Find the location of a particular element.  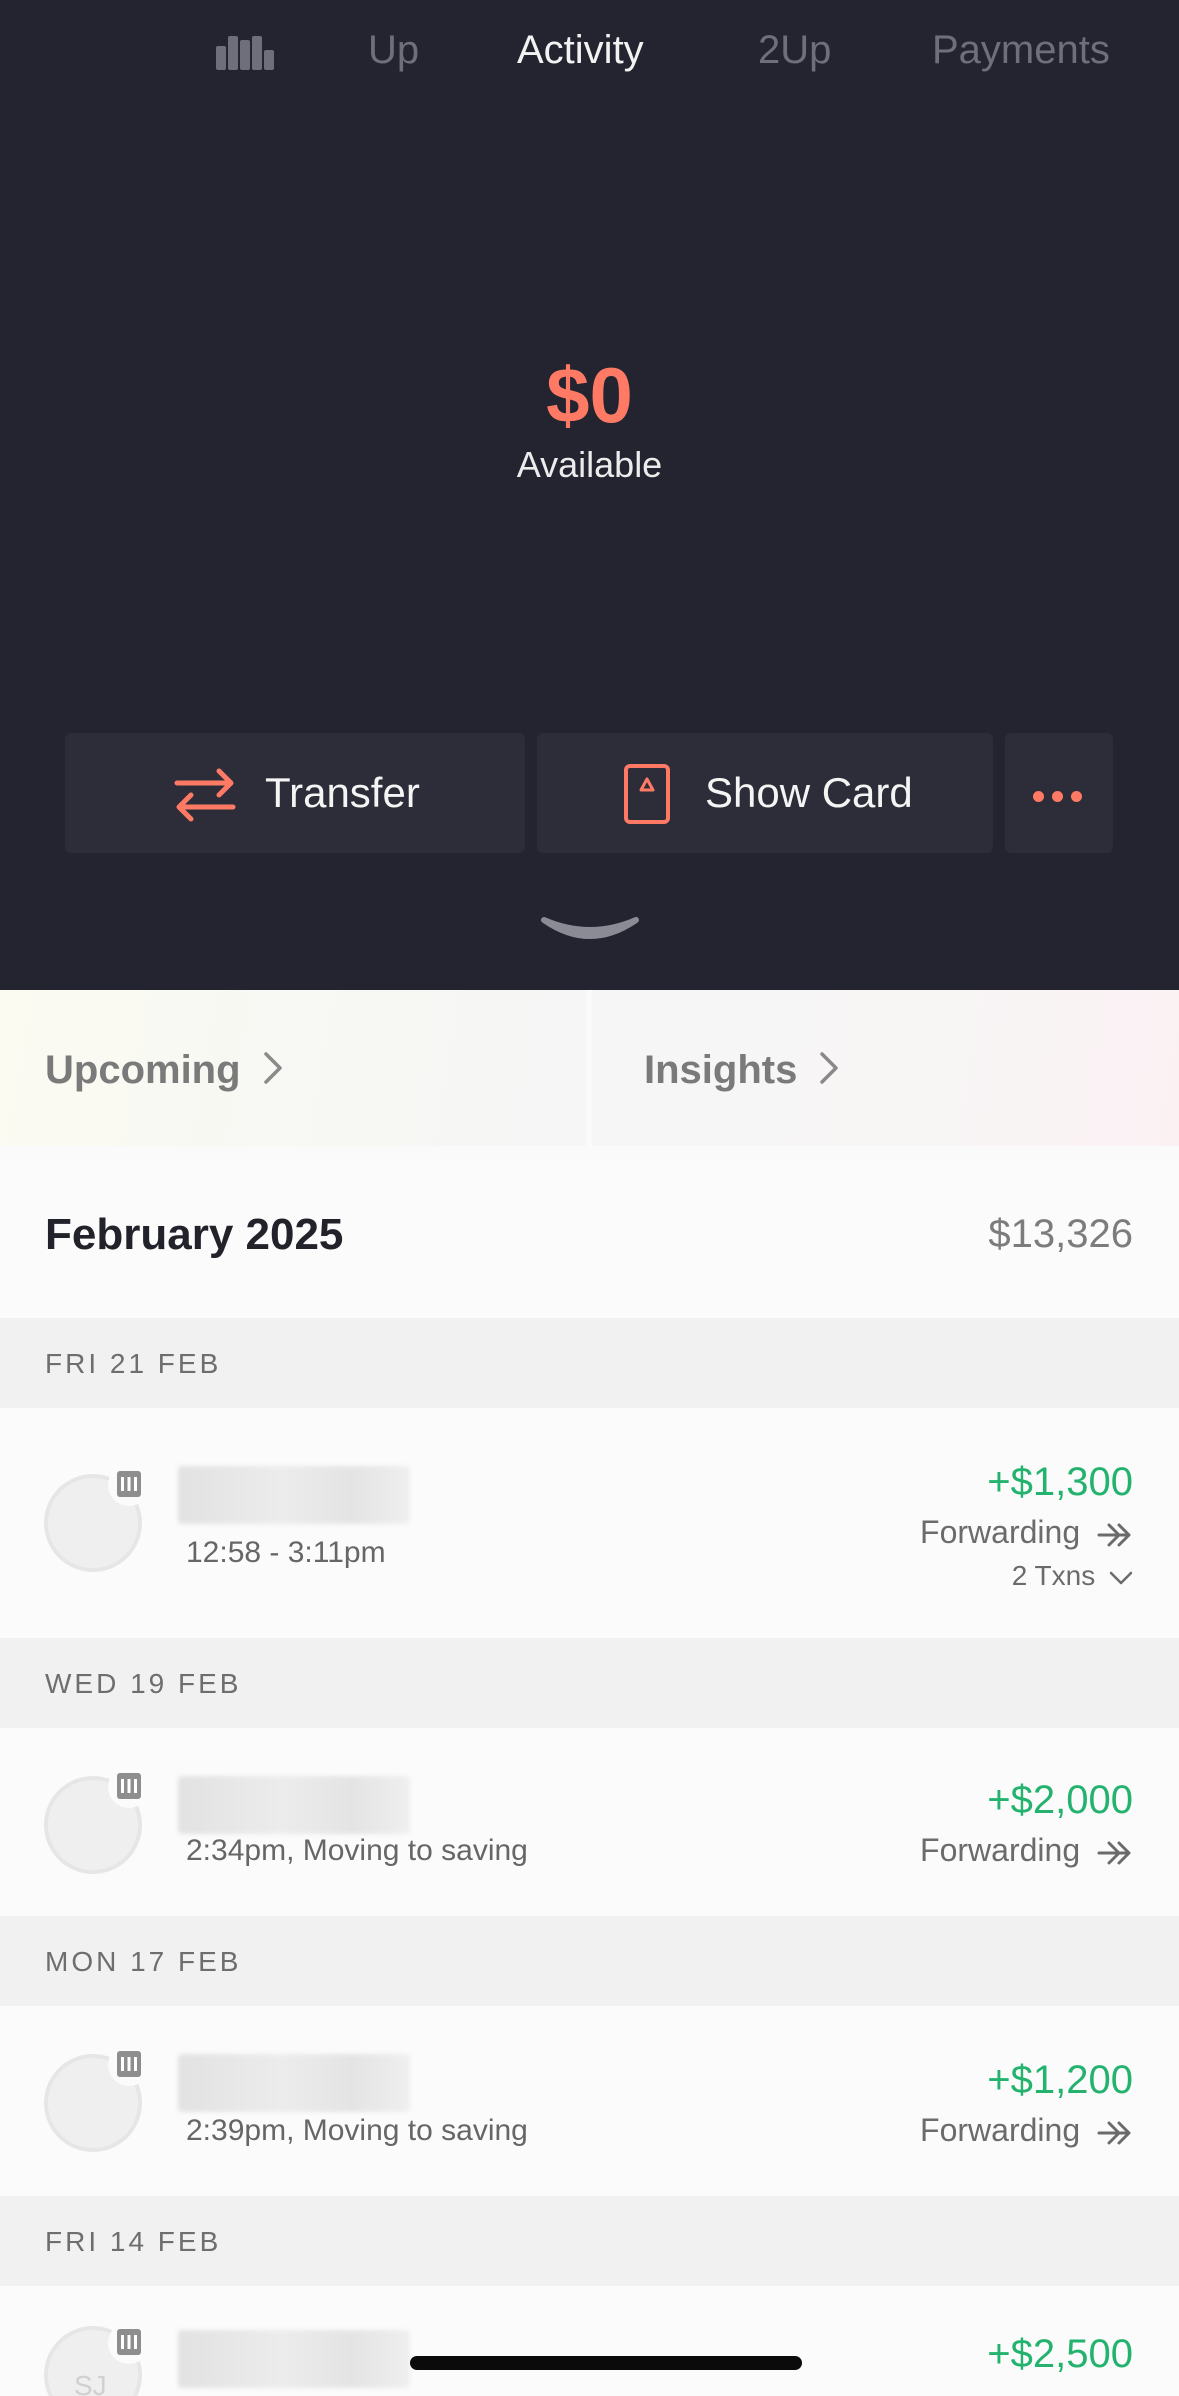

transaction-amount: +$2,500 is located at coordinates (1060, 2354).